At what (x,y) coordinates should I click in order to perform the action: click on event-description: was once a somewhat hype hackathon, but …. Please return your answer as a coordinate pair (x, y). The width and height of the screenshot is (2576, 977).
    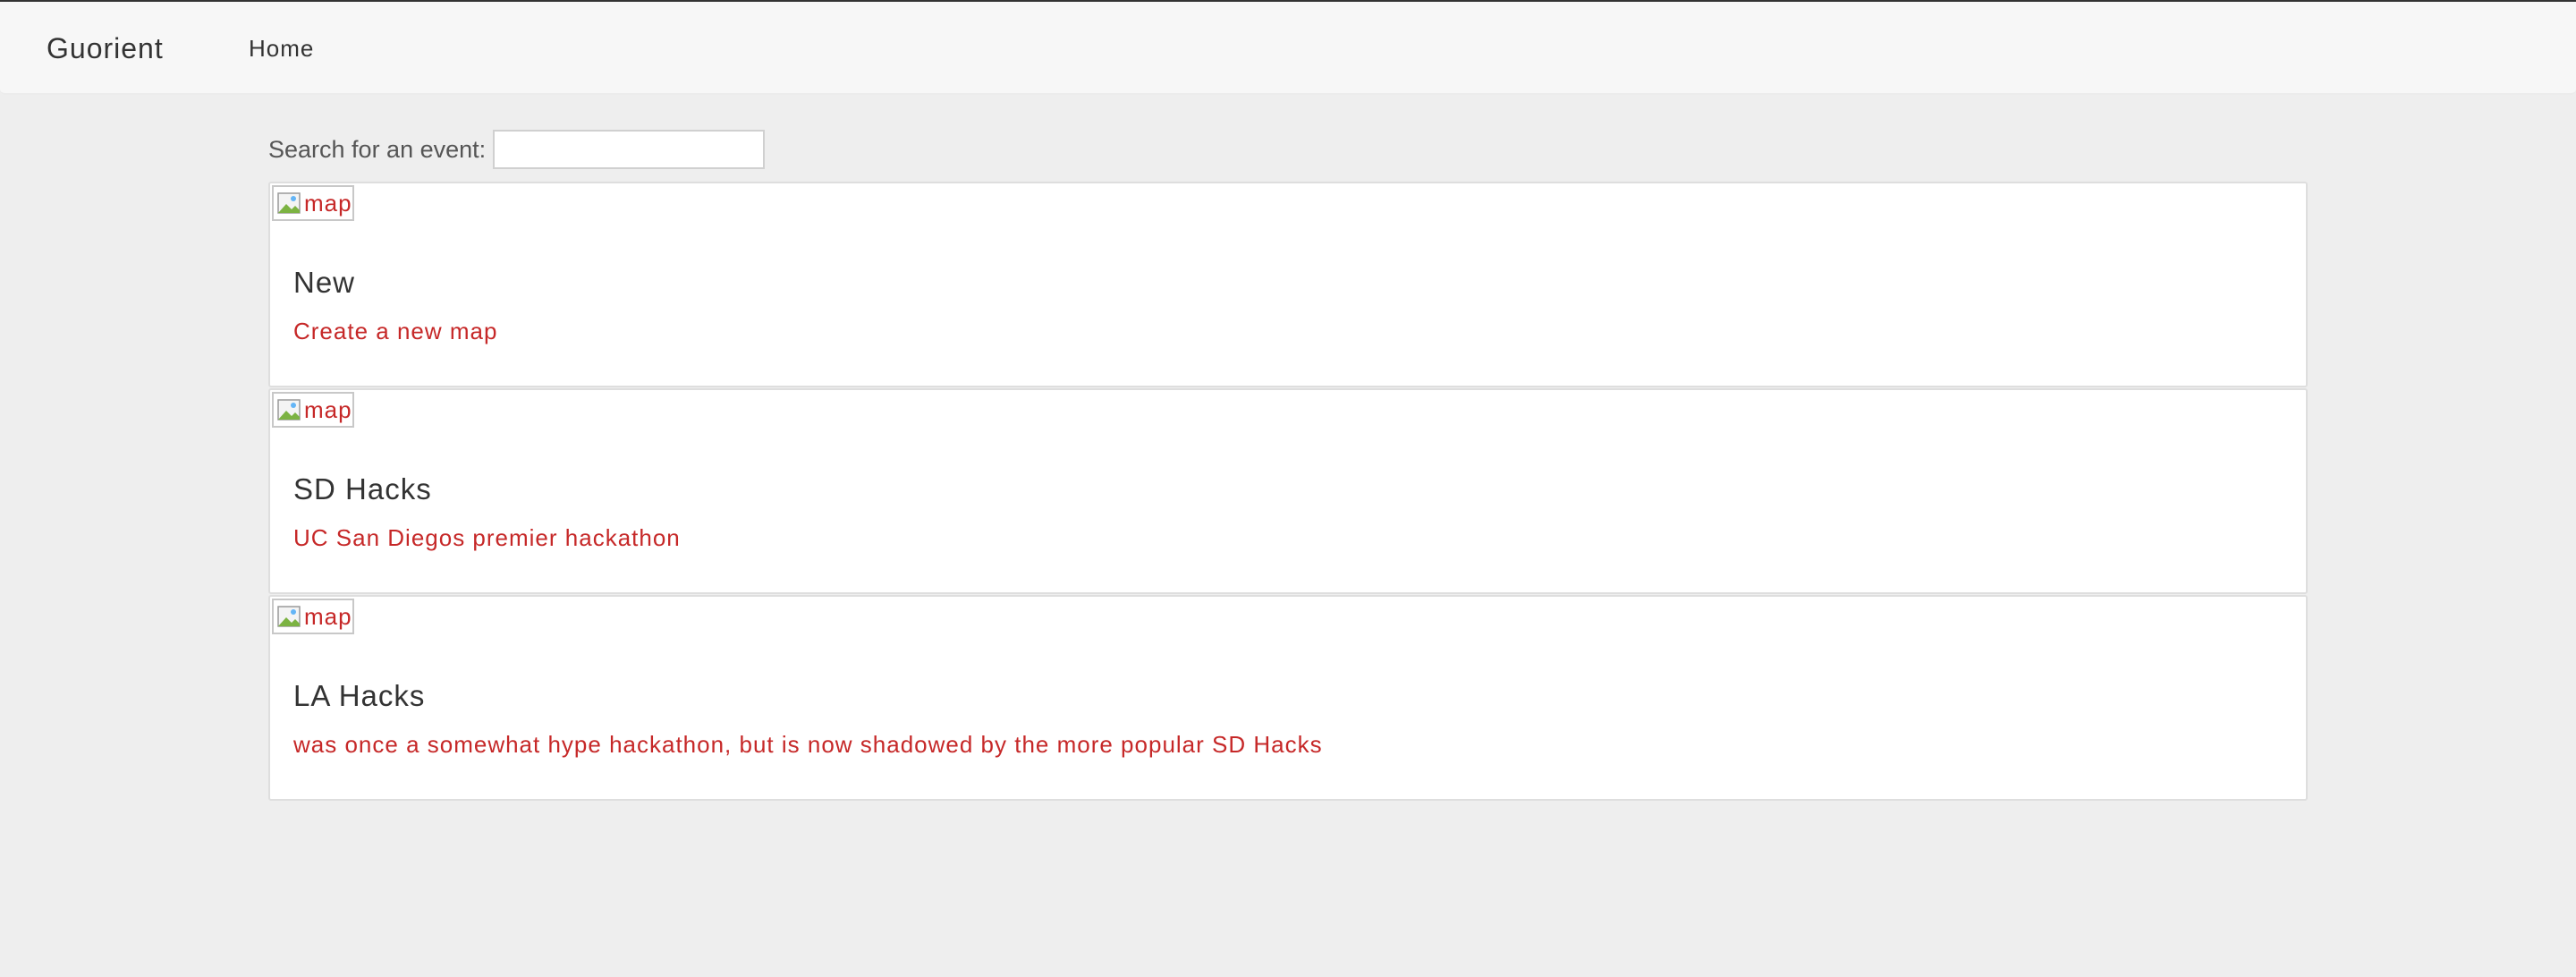
    Looking at the image, I should click on (808, 744).